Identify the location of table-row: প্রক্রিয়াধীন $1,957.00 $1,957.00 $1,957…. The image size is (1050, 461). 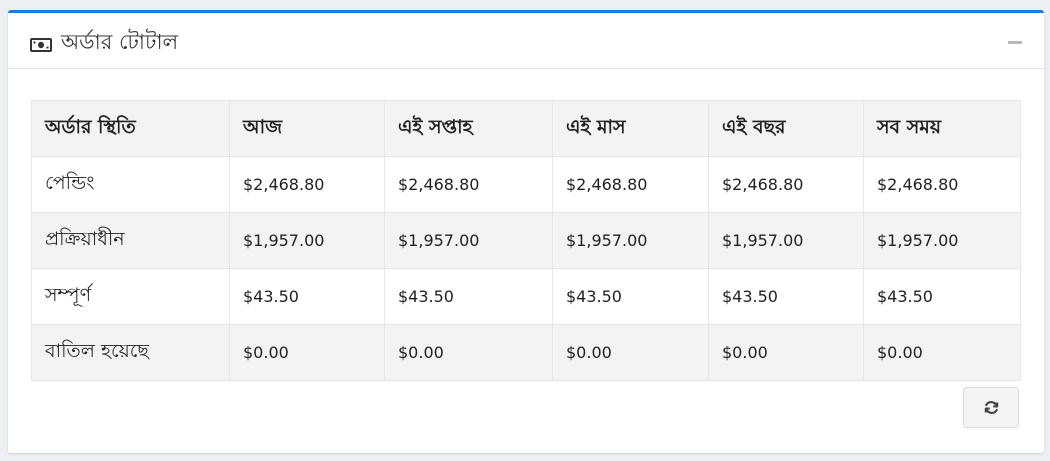
(526, 240).